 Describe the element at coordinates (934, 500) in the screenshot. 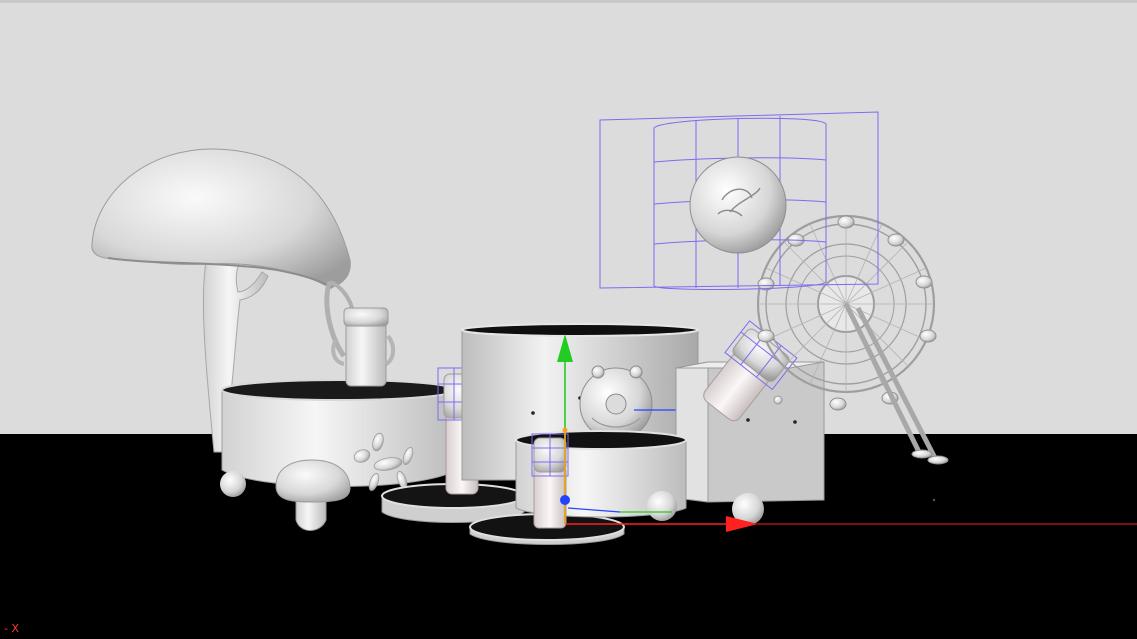

I see `floor-dot` at that location.